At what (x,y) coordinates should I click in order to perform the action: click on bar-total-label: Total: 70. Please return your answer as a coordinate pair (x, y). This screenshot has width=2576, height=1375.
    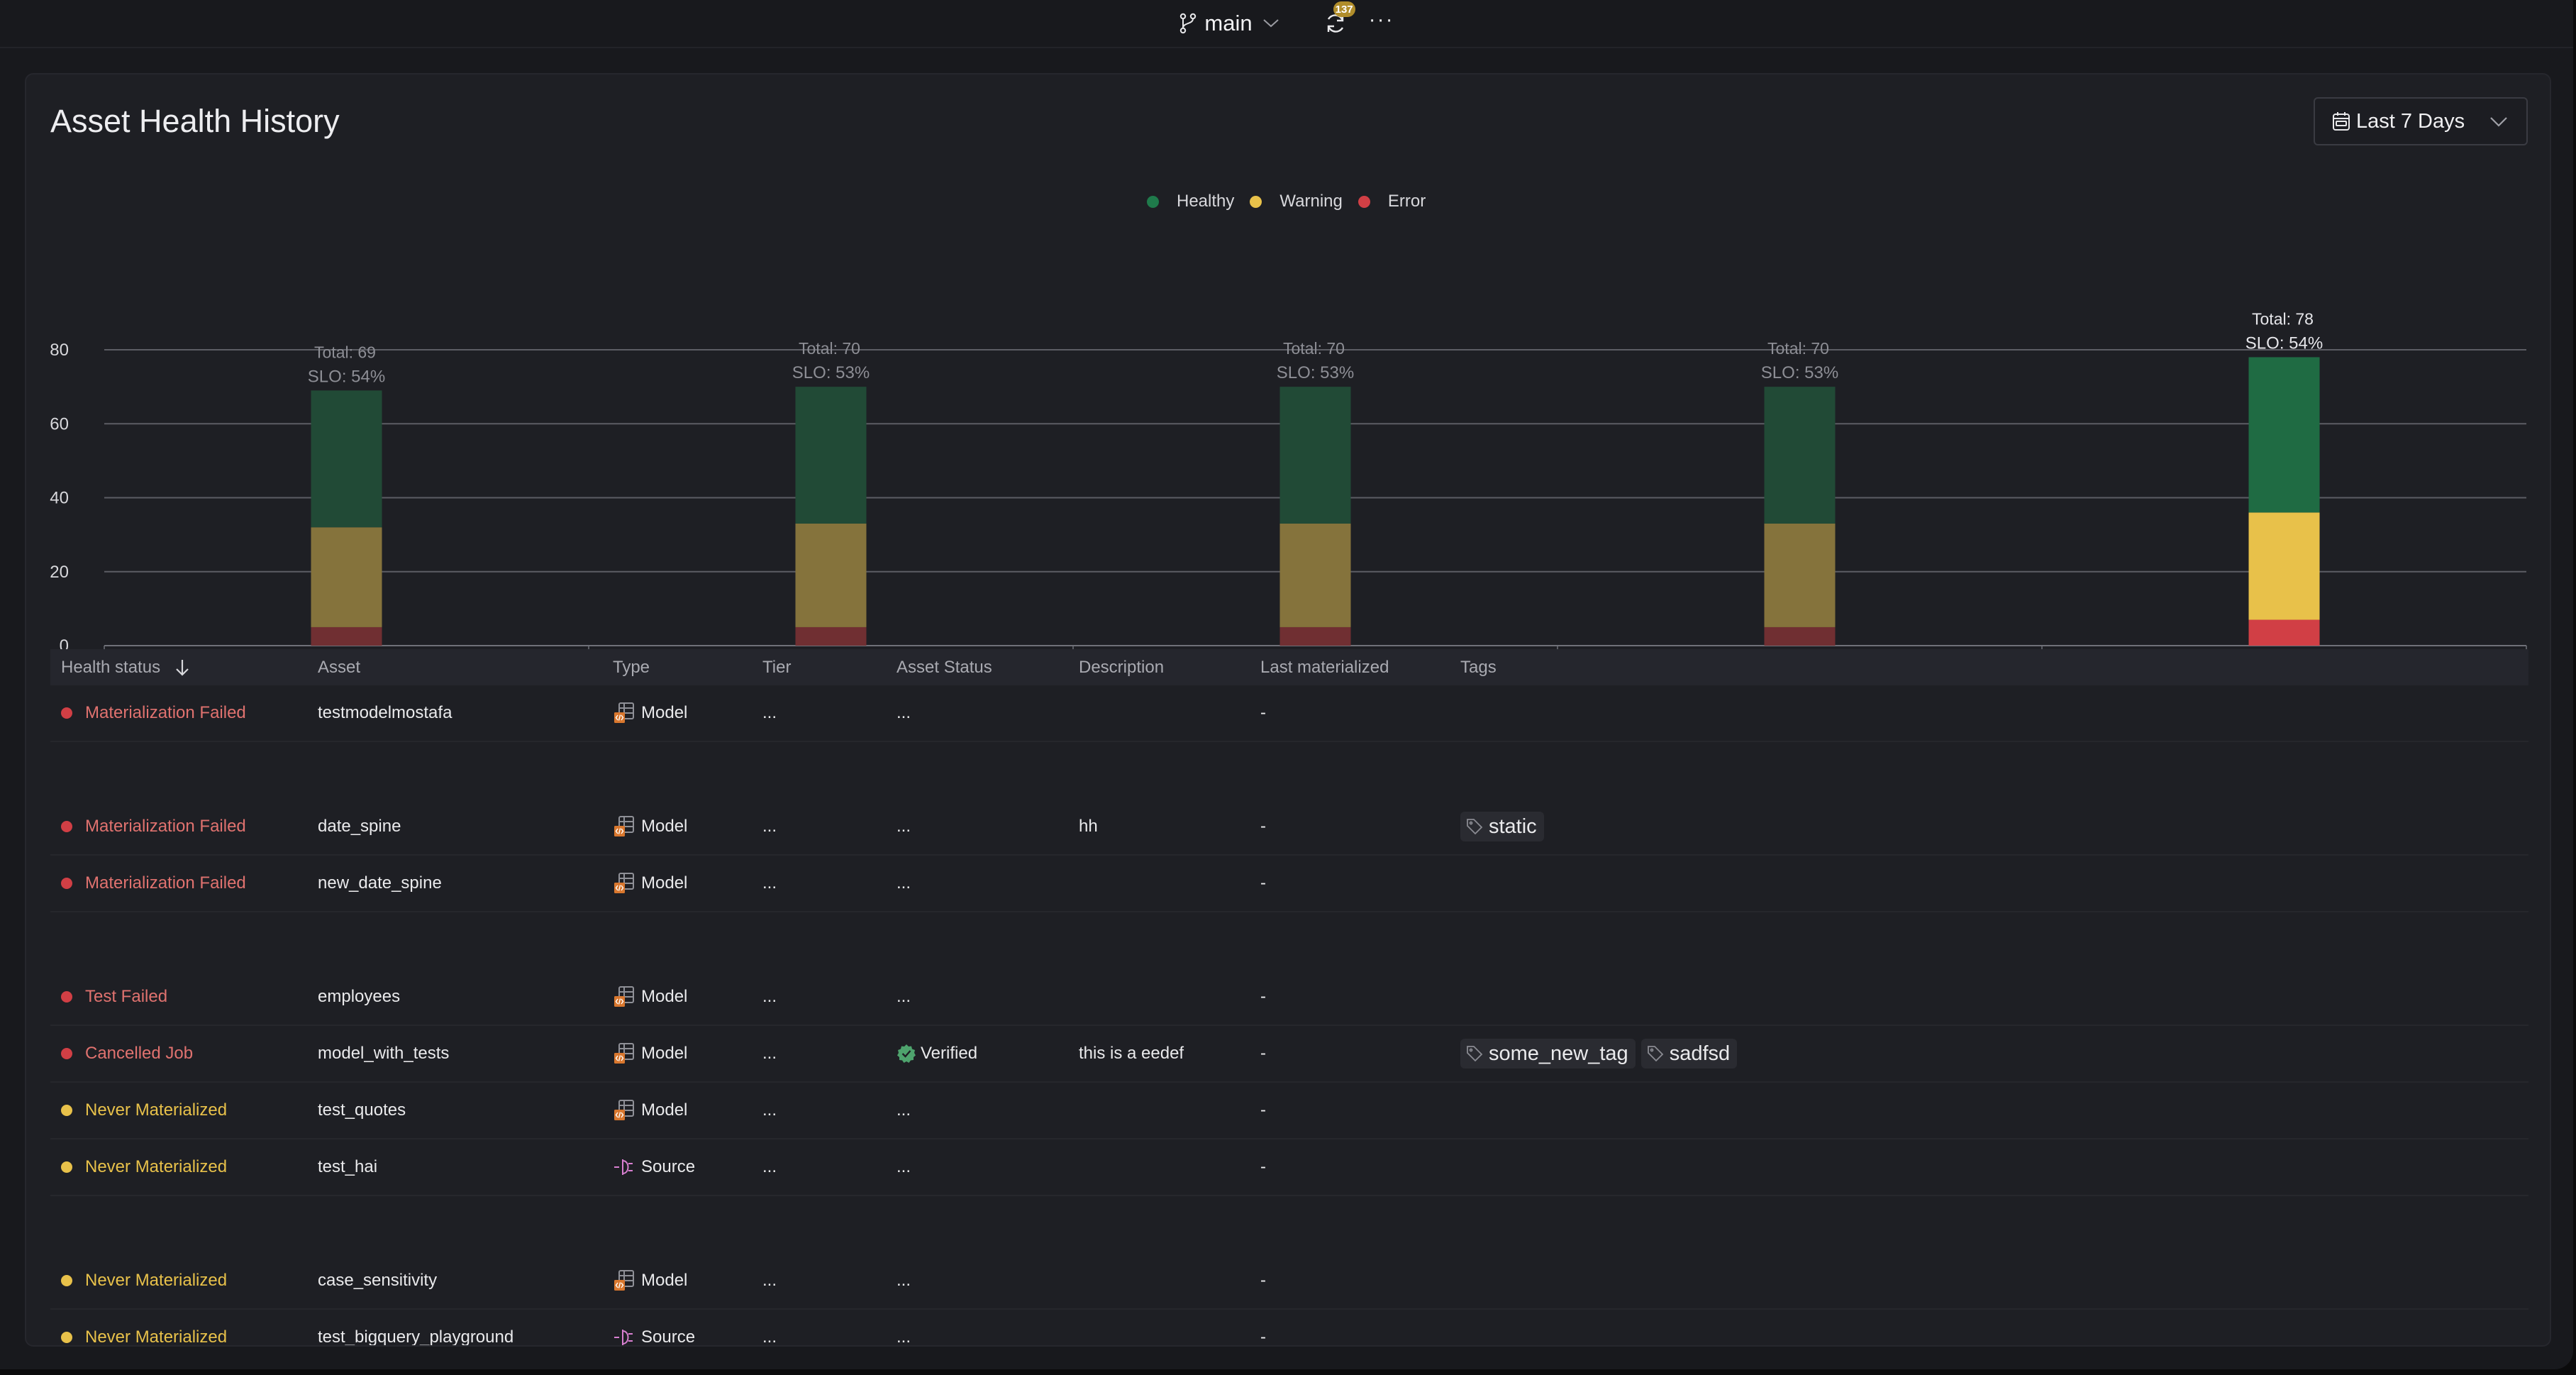
    Looking at the image, I should click on (830, 349).